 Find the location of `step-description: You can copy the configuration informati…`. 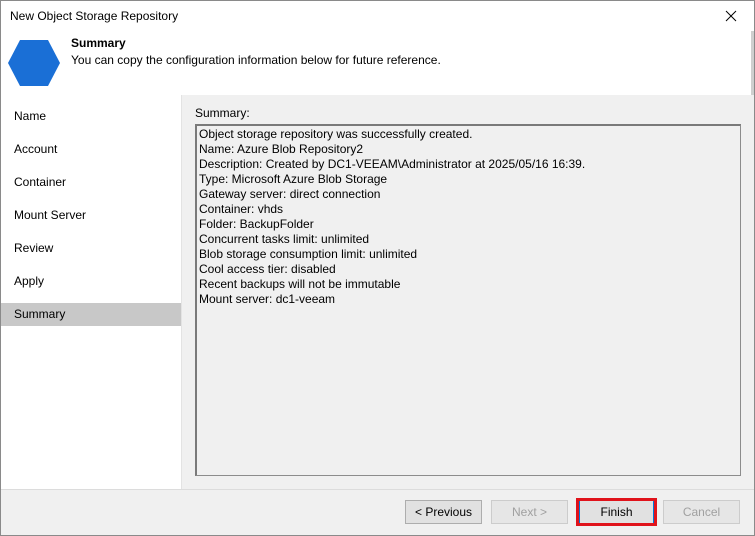

step-description: You can copy the configuration informati… is located at coordinates (256, 60).